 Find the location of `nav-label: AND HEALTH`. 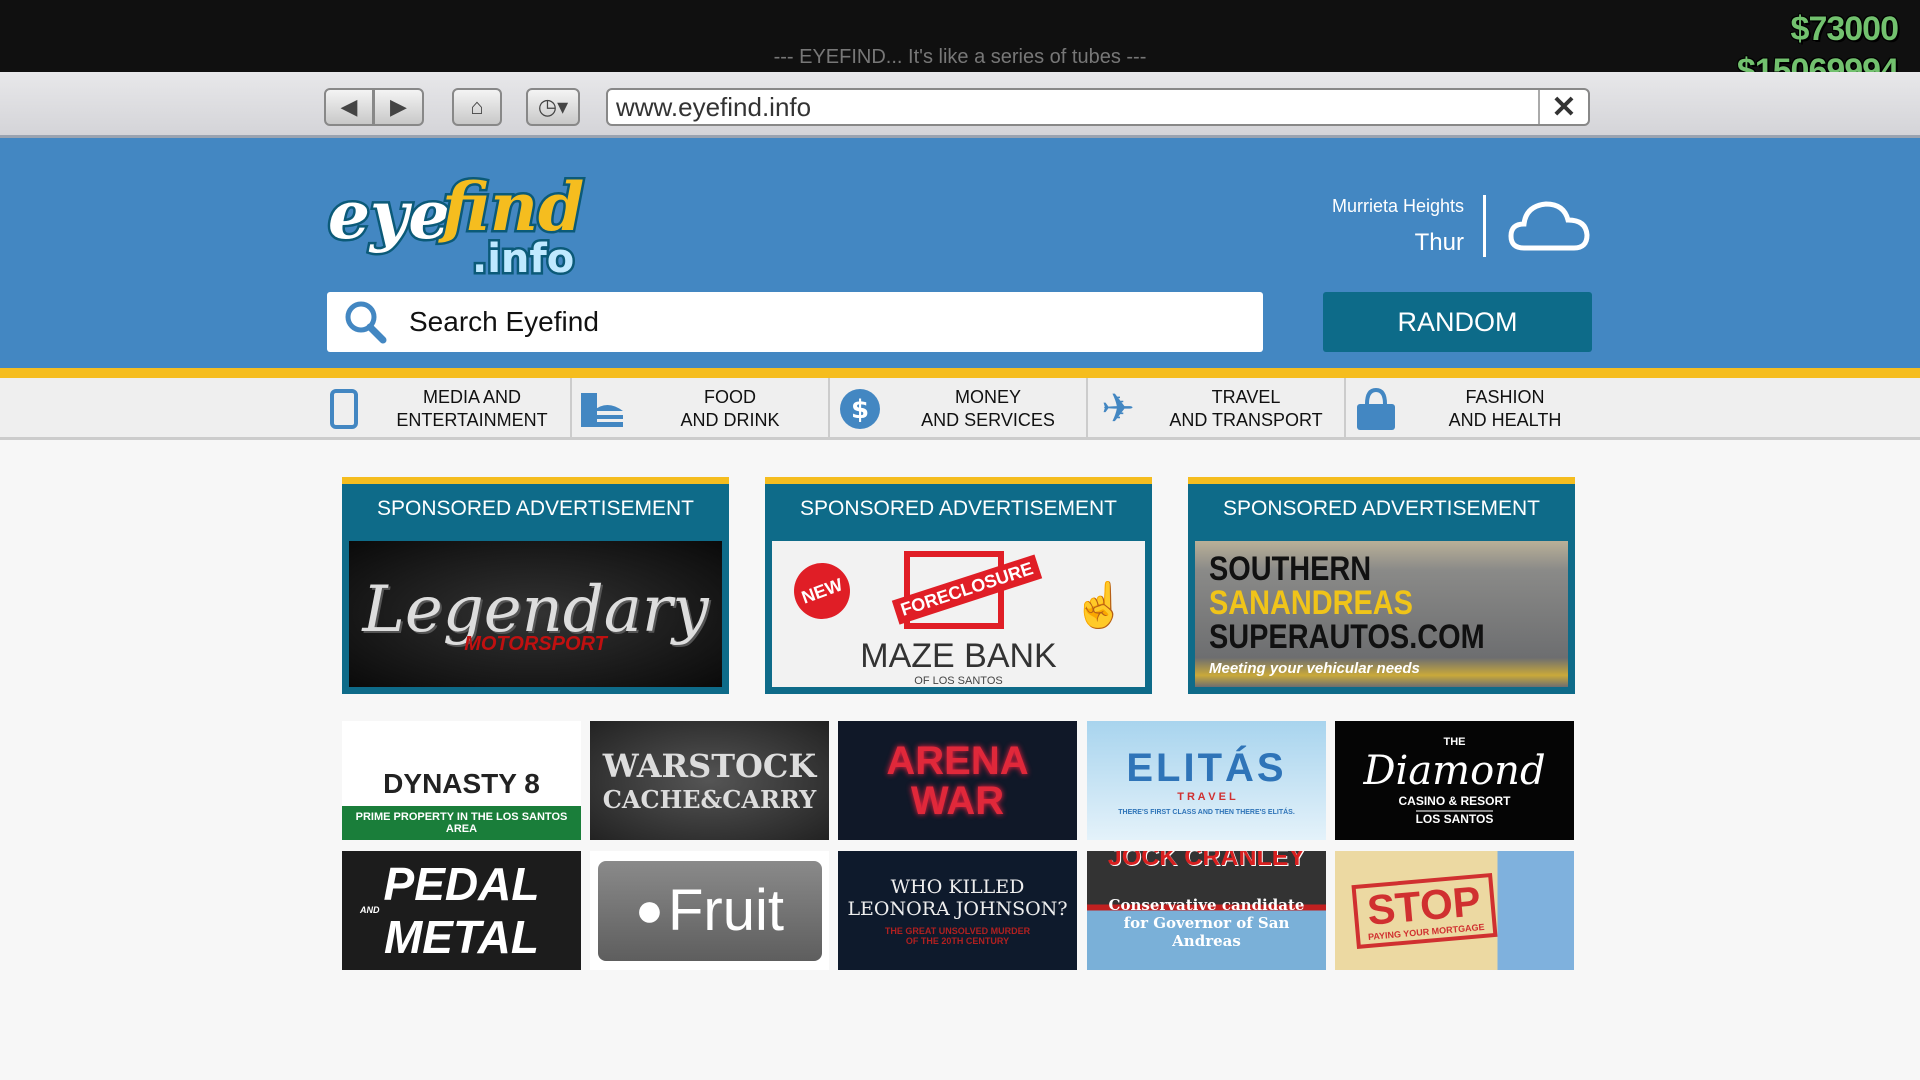

nav-label: AND HEALTH is located at coordinates (1505, 420).